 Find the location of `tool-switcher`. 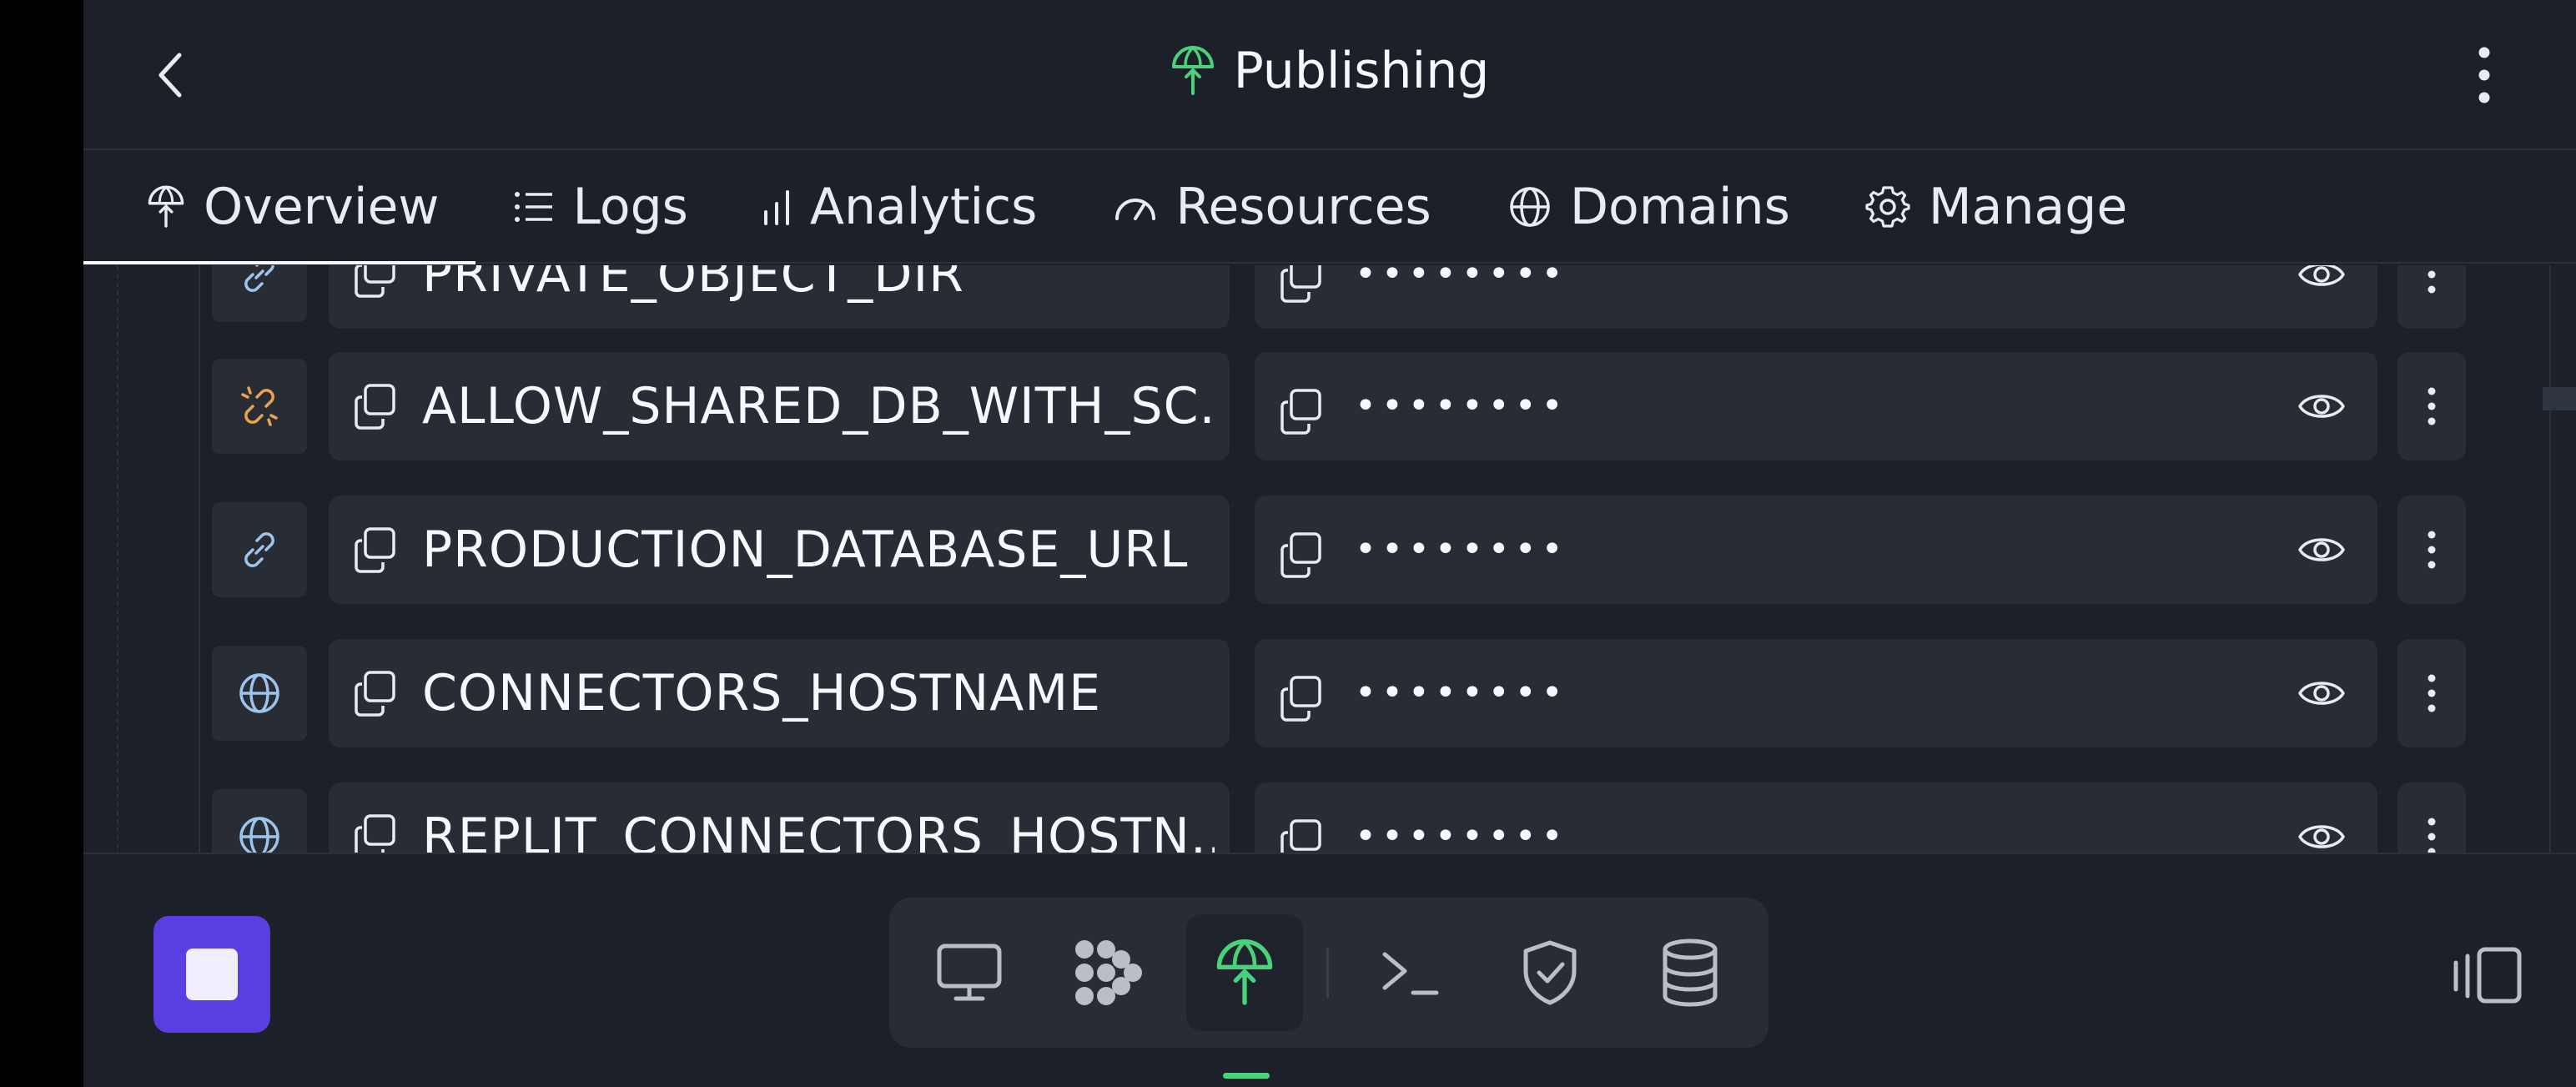

tool-switcher is located at coordinates (1328, 973).